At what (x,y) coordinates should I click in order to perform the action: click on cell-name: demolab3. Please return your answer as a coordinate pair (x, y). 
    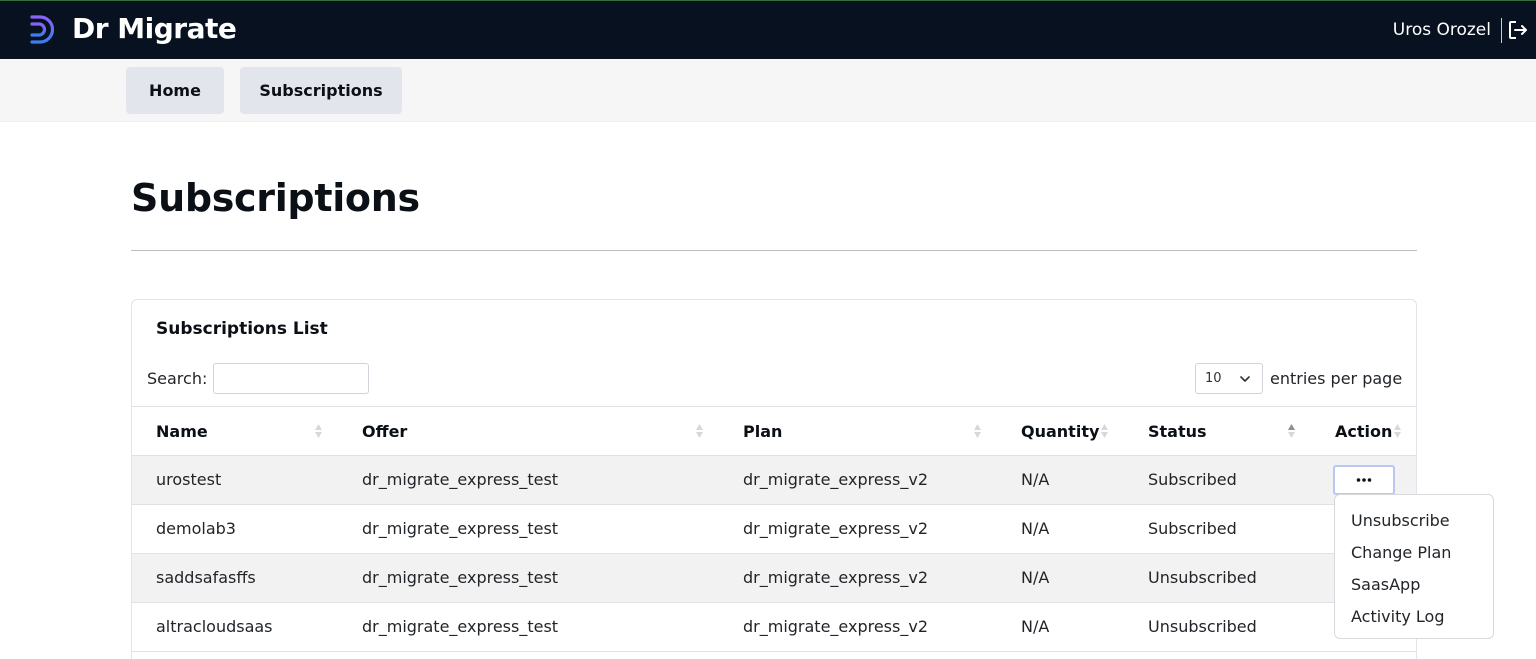
    Looking at the image, I should click on (196, 528).